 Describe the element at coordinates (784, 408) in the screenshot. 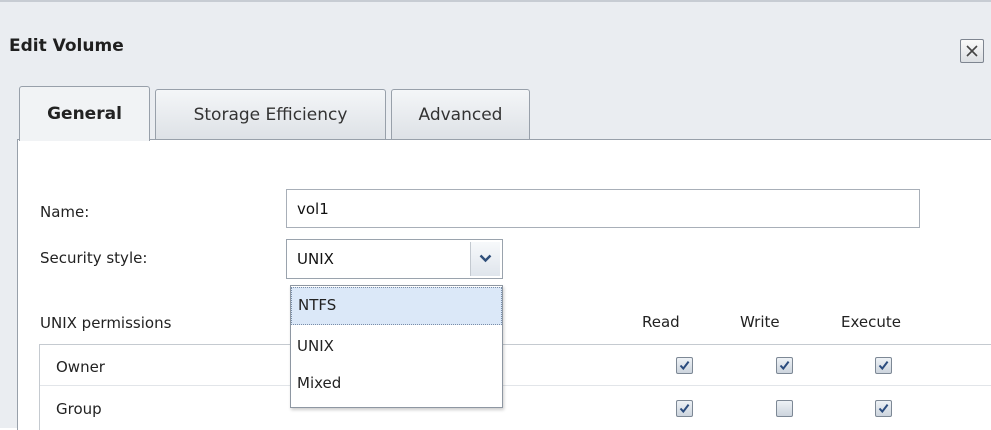

I see `group-write-checkbox` at that location.